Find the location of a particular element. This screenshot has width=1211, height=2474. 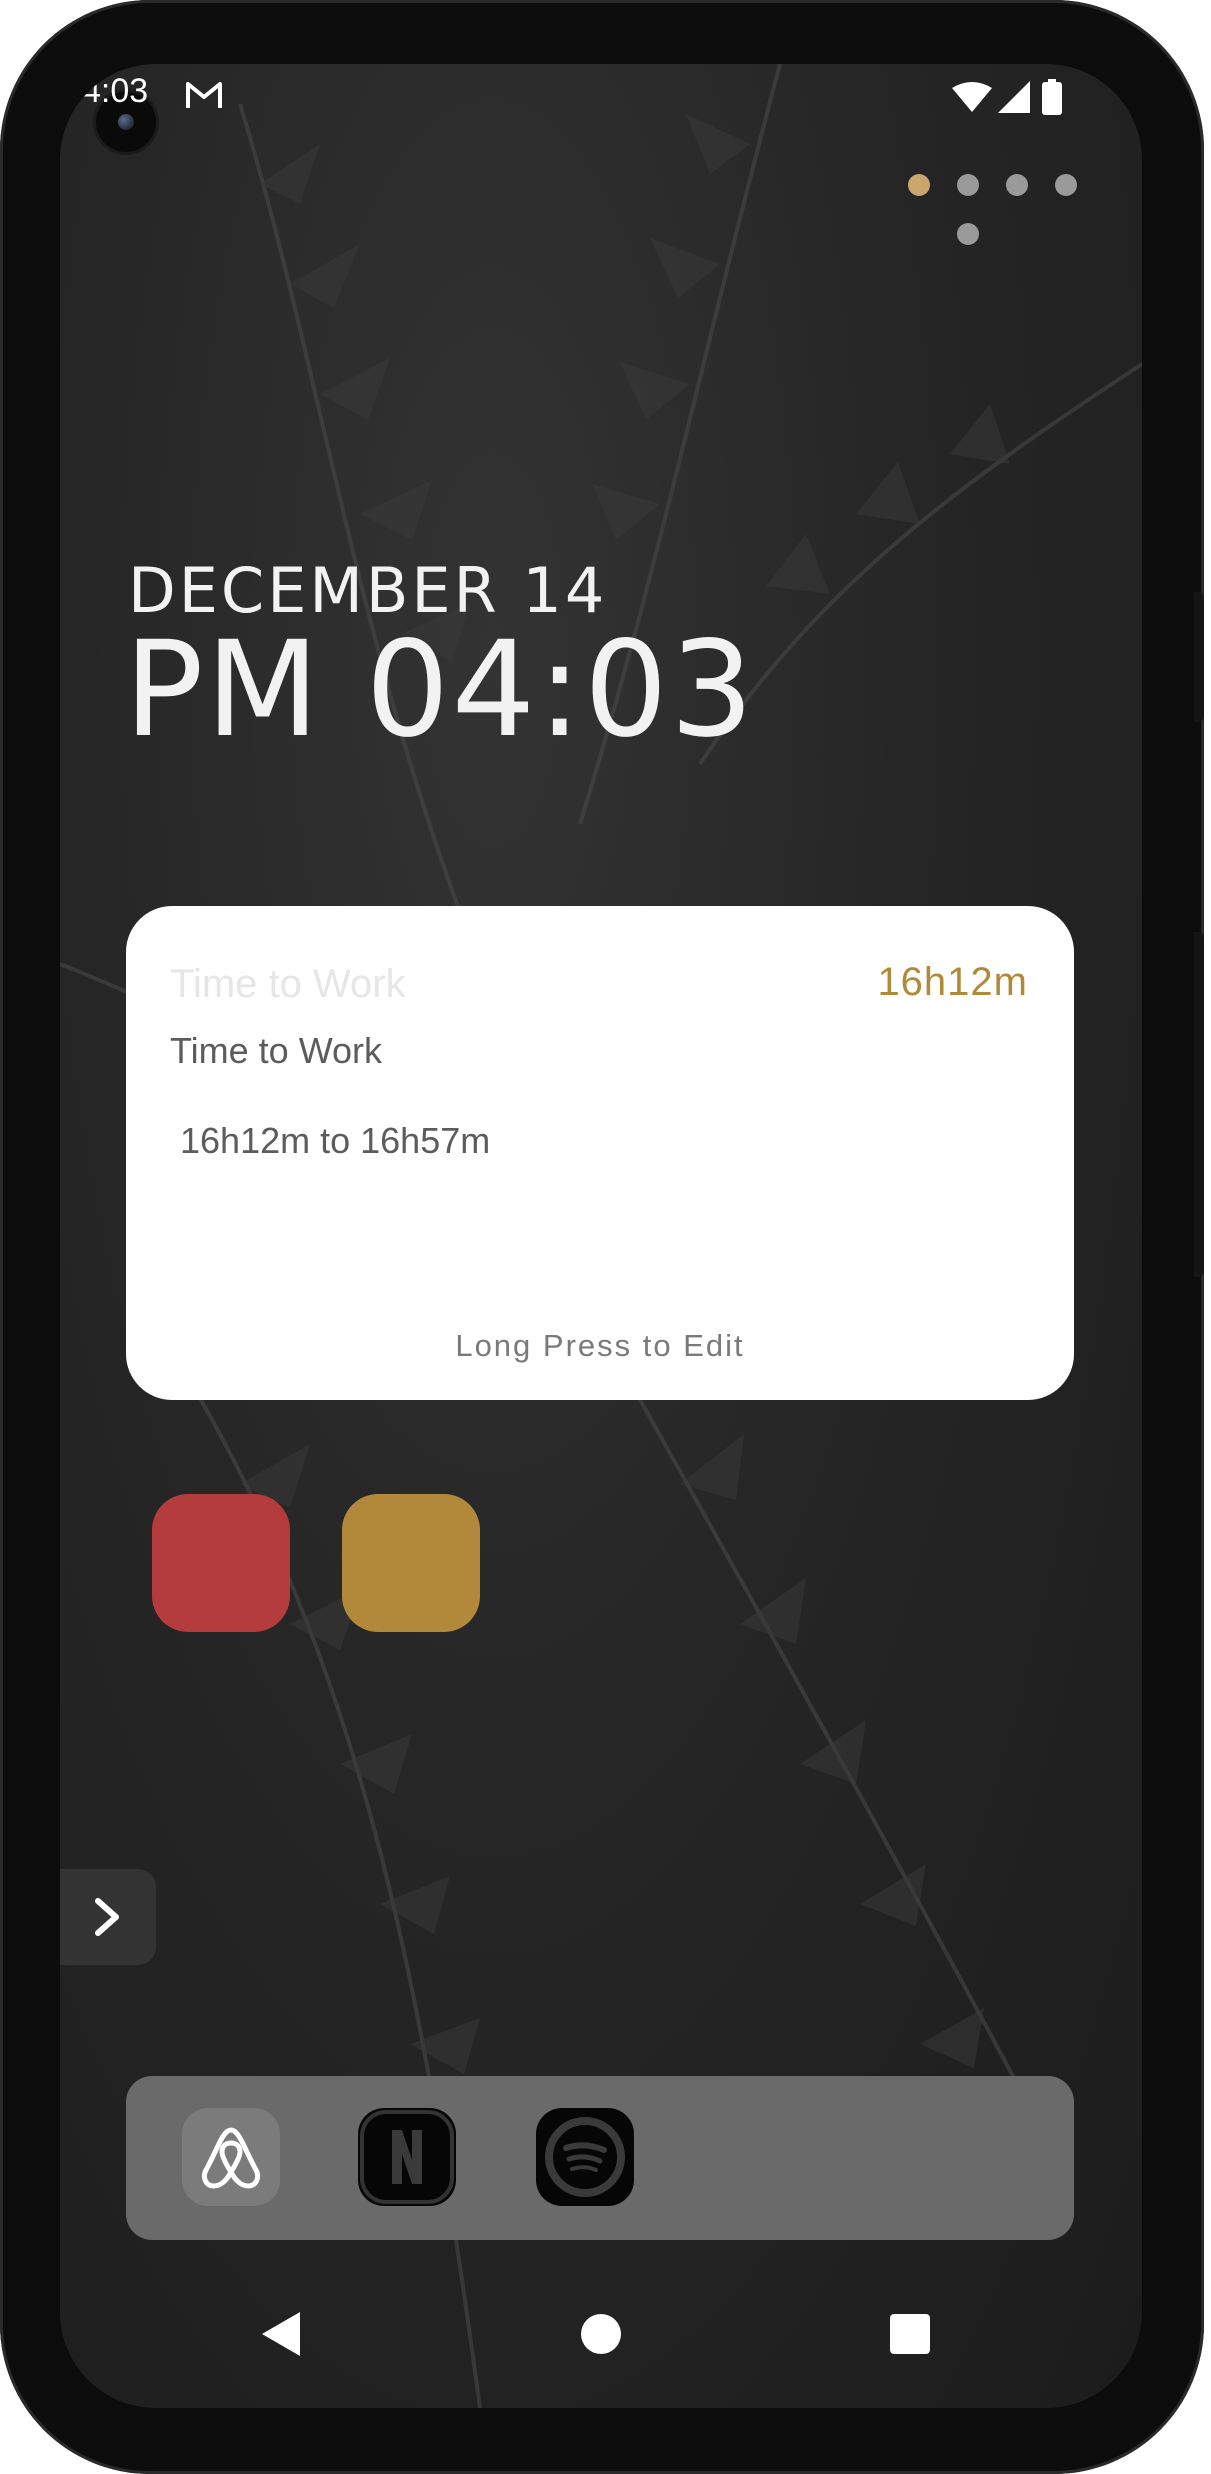

chevron-right-icon is located at coordinates (107, 1917).